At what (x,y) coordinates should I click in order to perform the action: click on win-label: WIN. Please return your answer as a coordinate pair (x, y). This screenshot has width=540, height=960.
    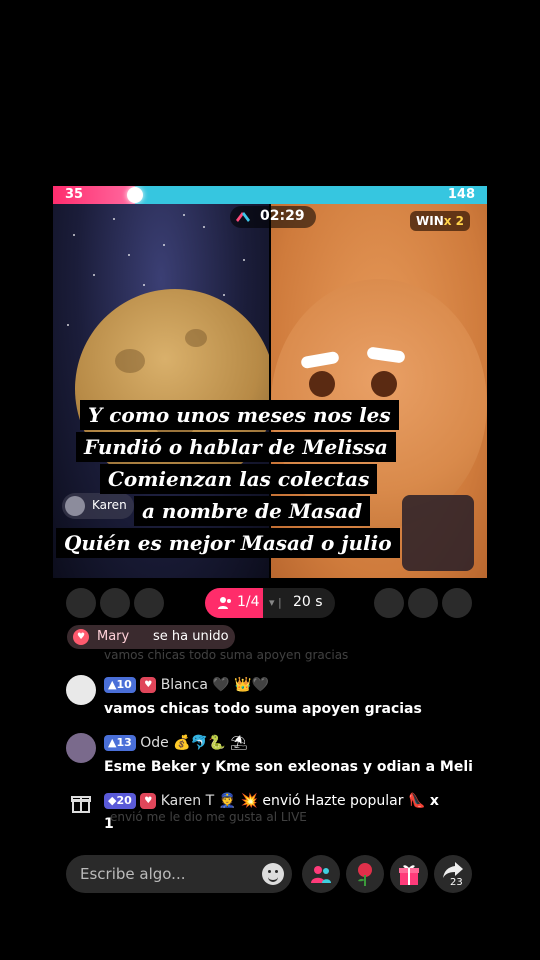
    Looking at the image, I should click on (430, 221).